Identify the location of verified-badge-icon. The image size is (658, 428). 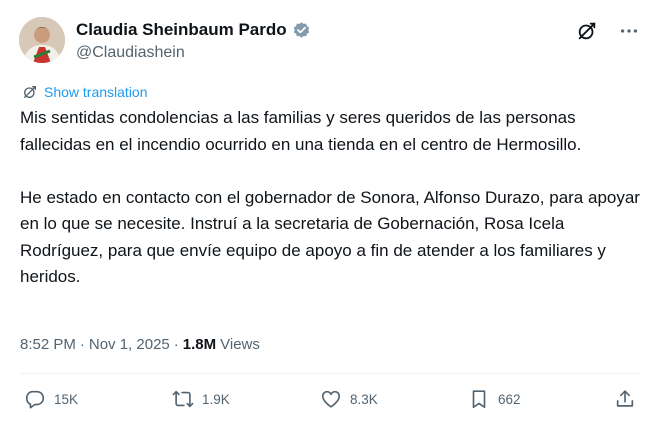
(301, 30).